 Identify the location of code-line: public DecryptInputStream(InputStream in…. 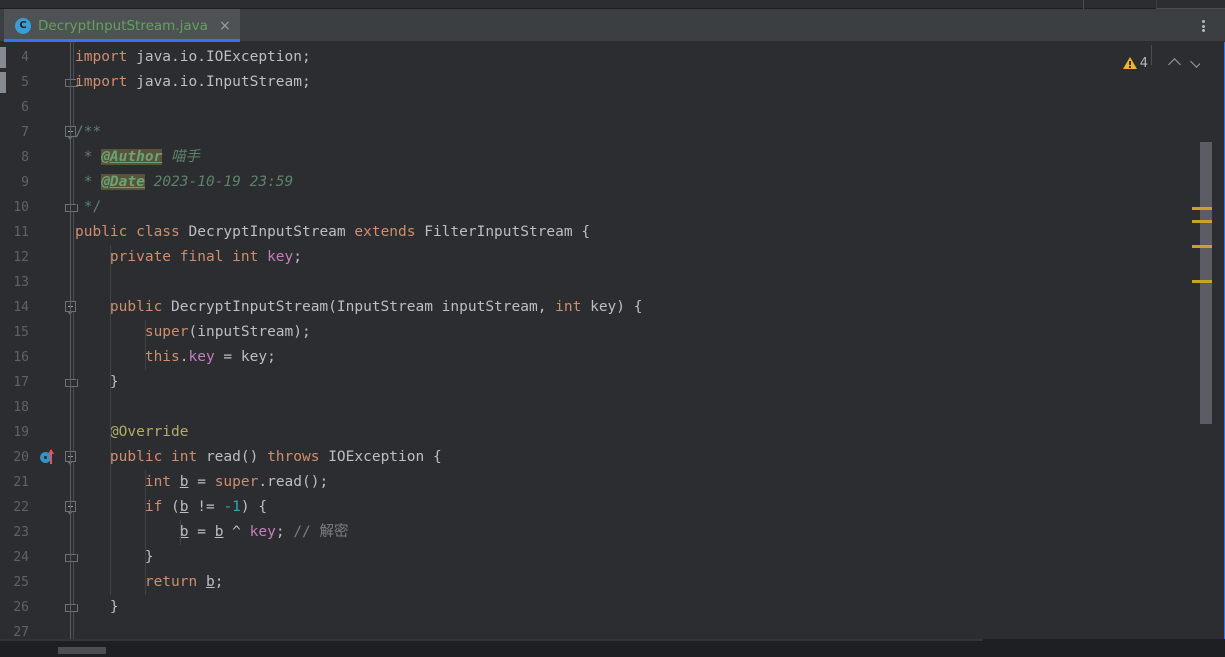
(359, 307).